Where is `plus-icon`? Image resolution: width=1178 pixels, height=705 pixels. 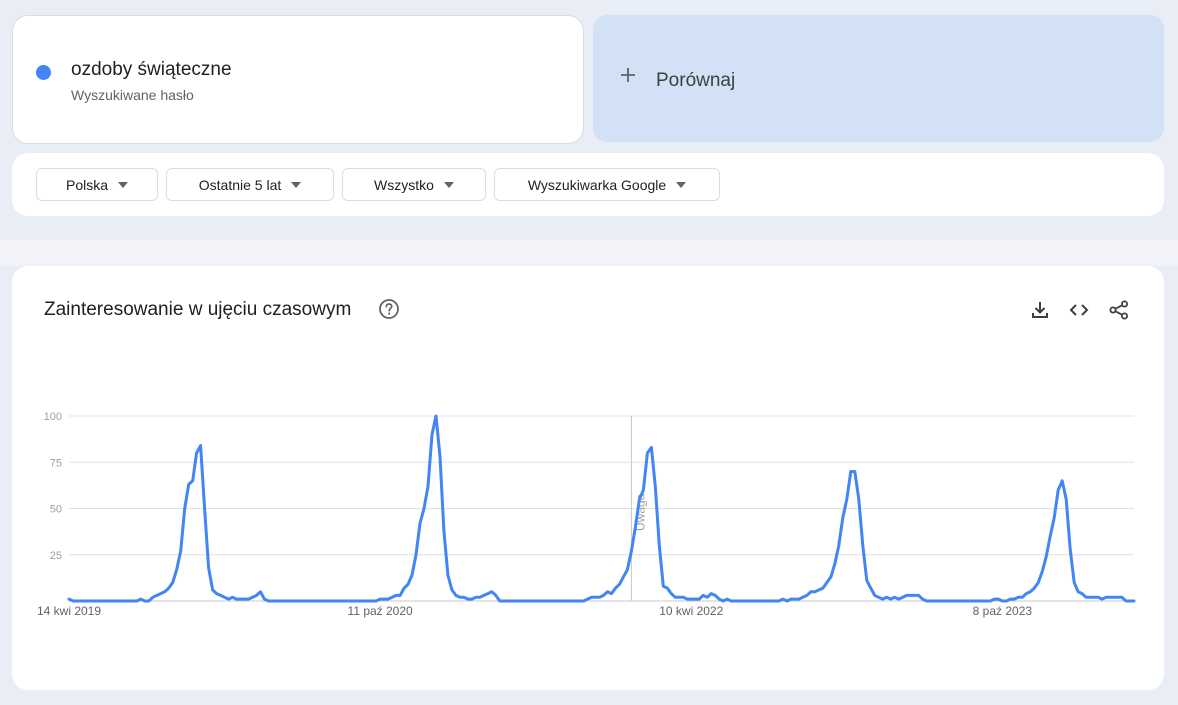 plus-icon is located at coordinates (628, 75).